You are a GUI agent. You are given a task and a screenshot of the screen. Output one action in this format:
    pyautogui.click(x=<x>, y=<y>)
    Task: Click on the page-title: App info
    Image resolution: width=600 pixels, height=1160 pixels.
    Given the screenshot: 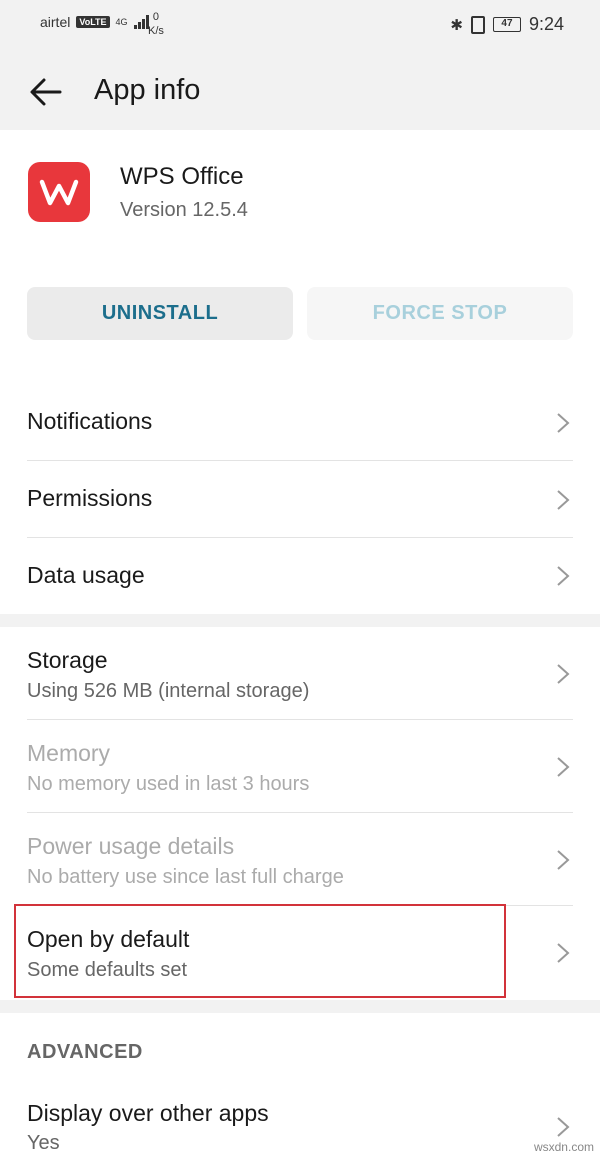 What is the action you would take?
    pyautogui.click(x=147, y=90)
    